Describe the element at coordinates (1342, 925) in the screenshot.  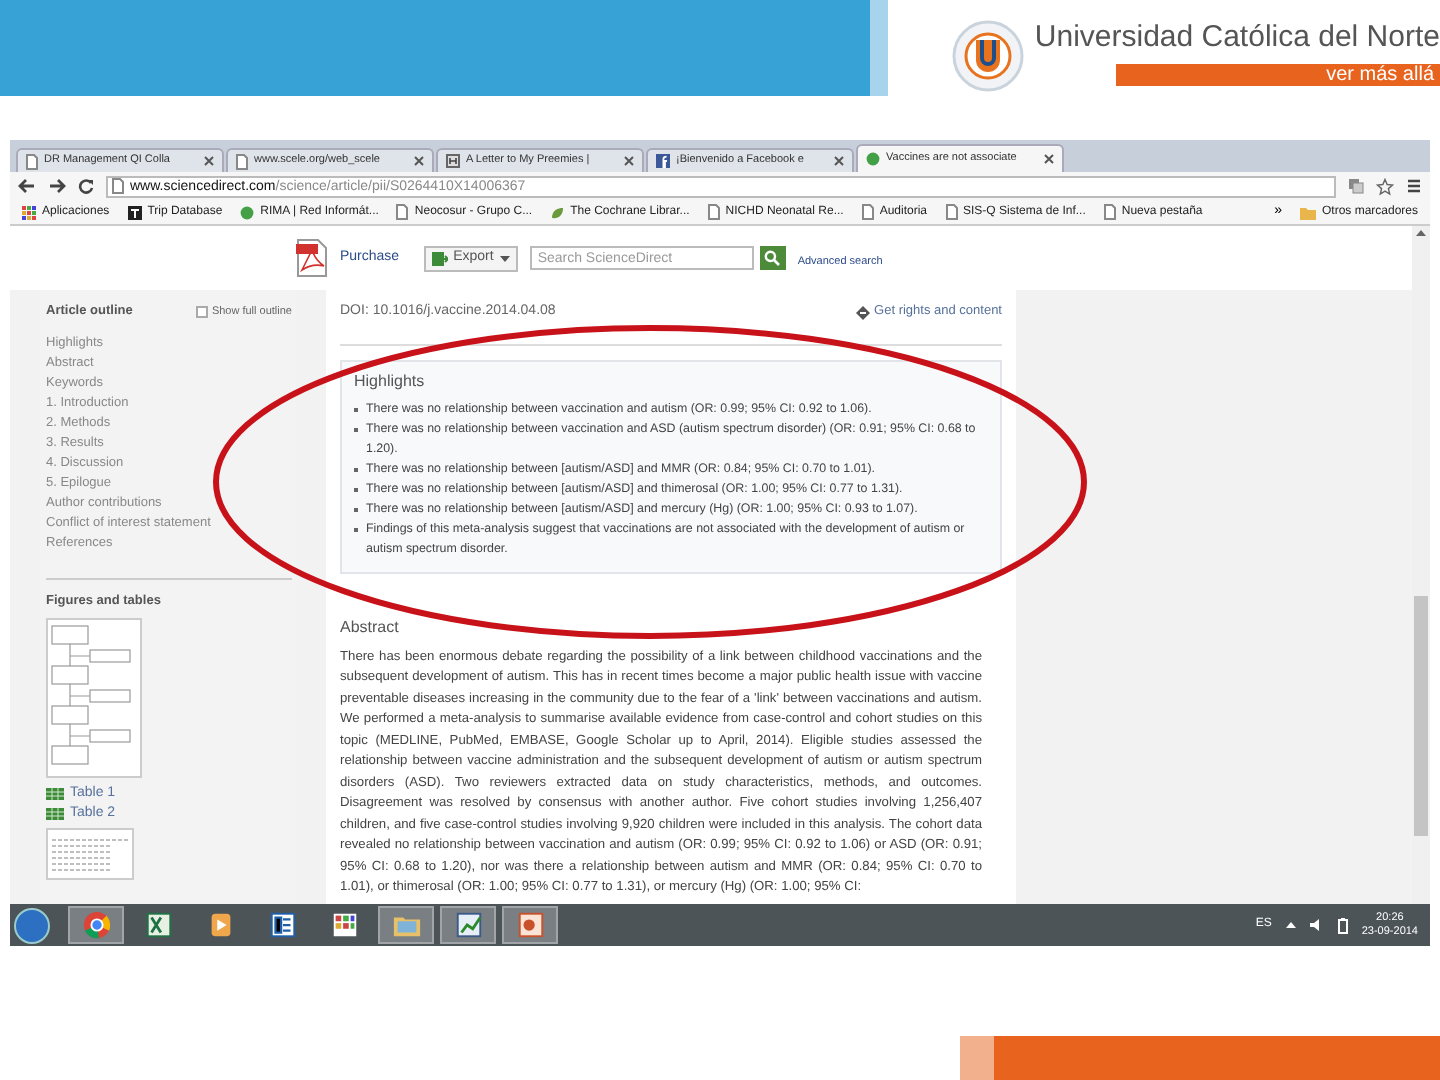
I see `battery-icon` at that location.